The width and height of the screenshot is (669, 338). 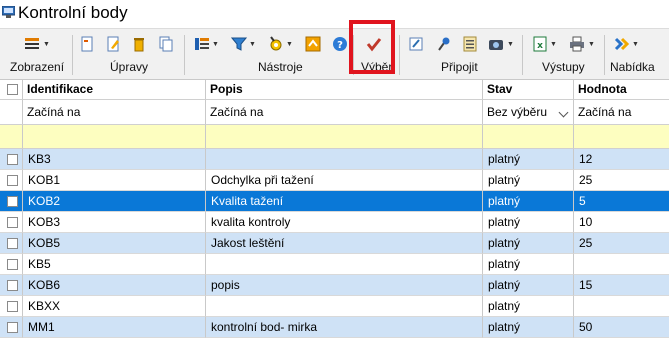 I want to click on help-icon: ?, so click(x=340, y=44).